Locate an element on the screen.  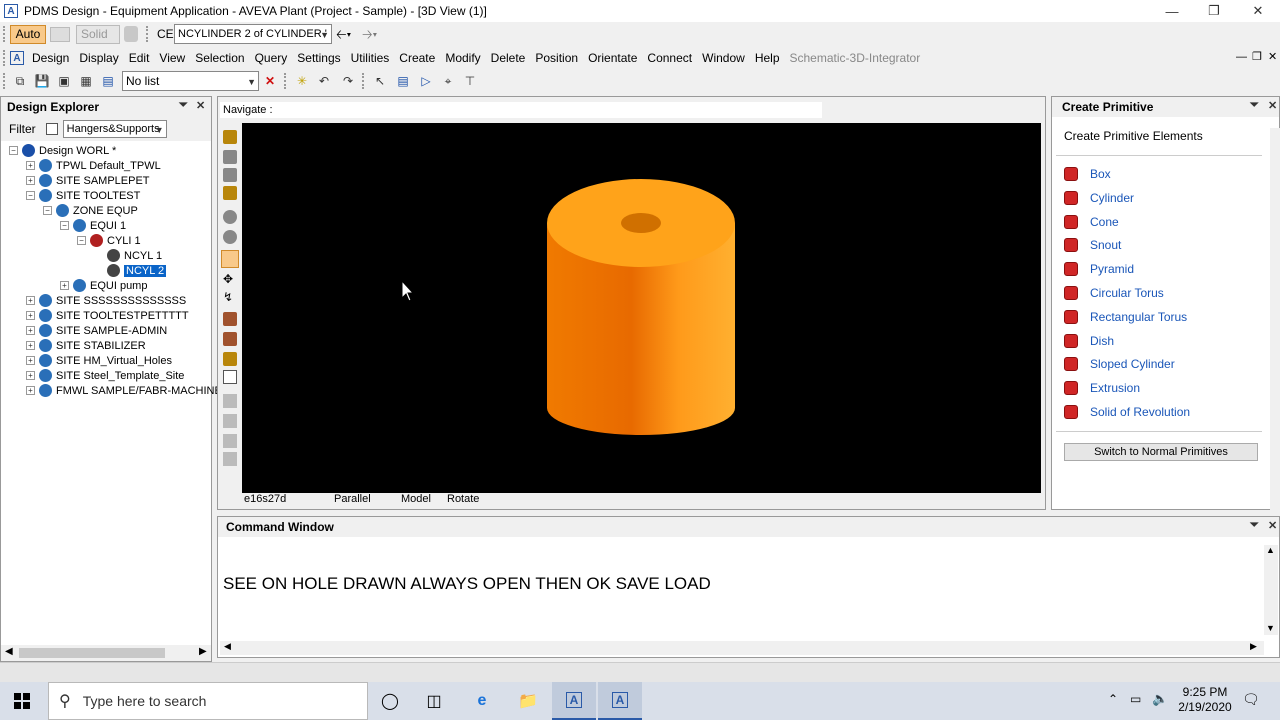
saved-view-3-icon is located at coordinates (230, 441).